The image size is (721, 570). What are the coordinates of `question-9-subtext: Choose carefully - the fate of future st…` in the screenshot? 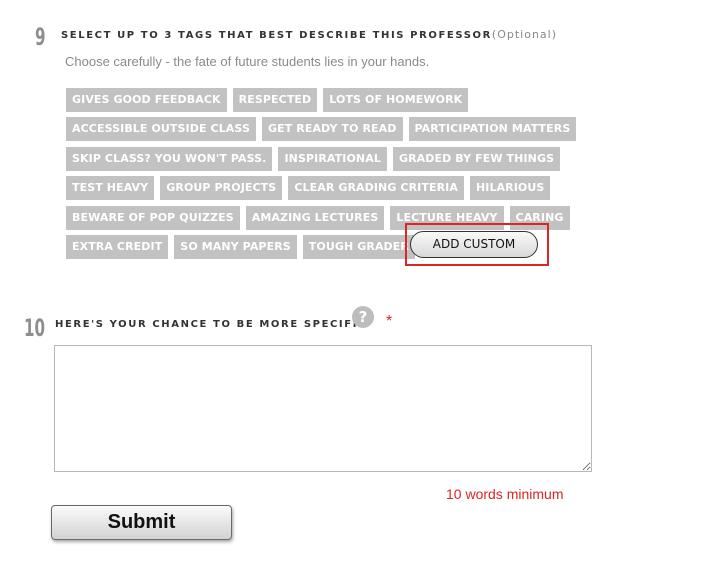 It's located at (247, 61).